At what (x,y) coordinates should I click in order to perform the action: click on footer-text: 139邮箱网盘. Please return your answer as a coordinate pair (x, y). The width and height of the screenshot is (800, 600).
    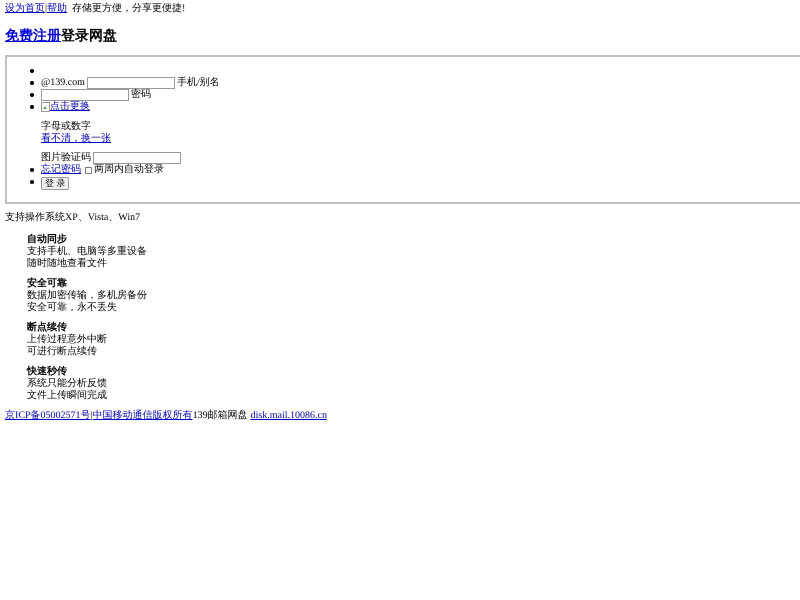
    Looking at the image, I should click on (220, 416).